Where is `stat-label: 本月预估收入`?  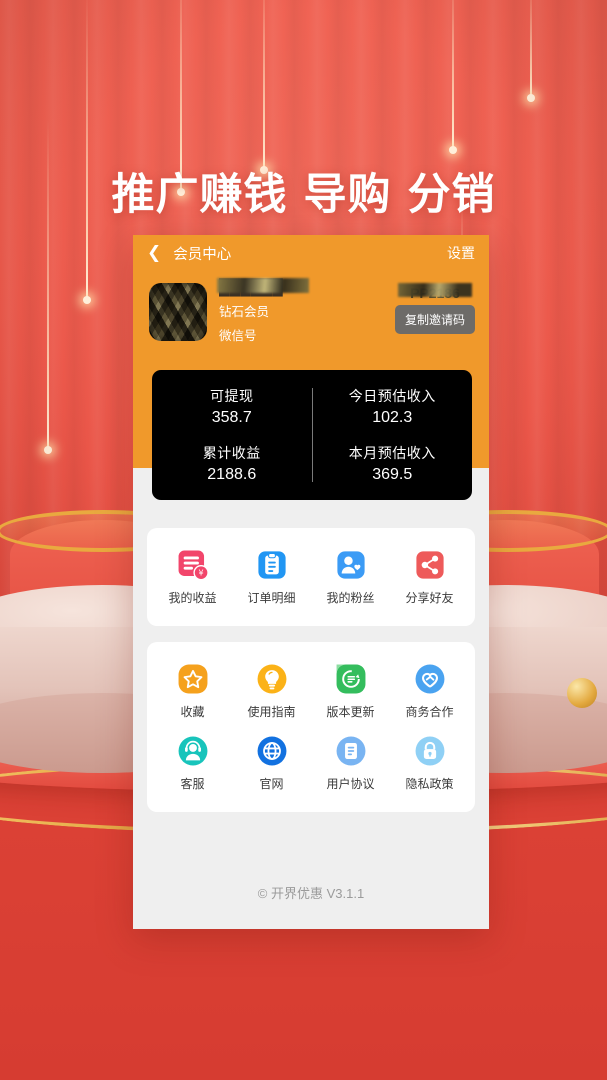 stat-label: 本月预估收入 is located at coordinates (392, 453).